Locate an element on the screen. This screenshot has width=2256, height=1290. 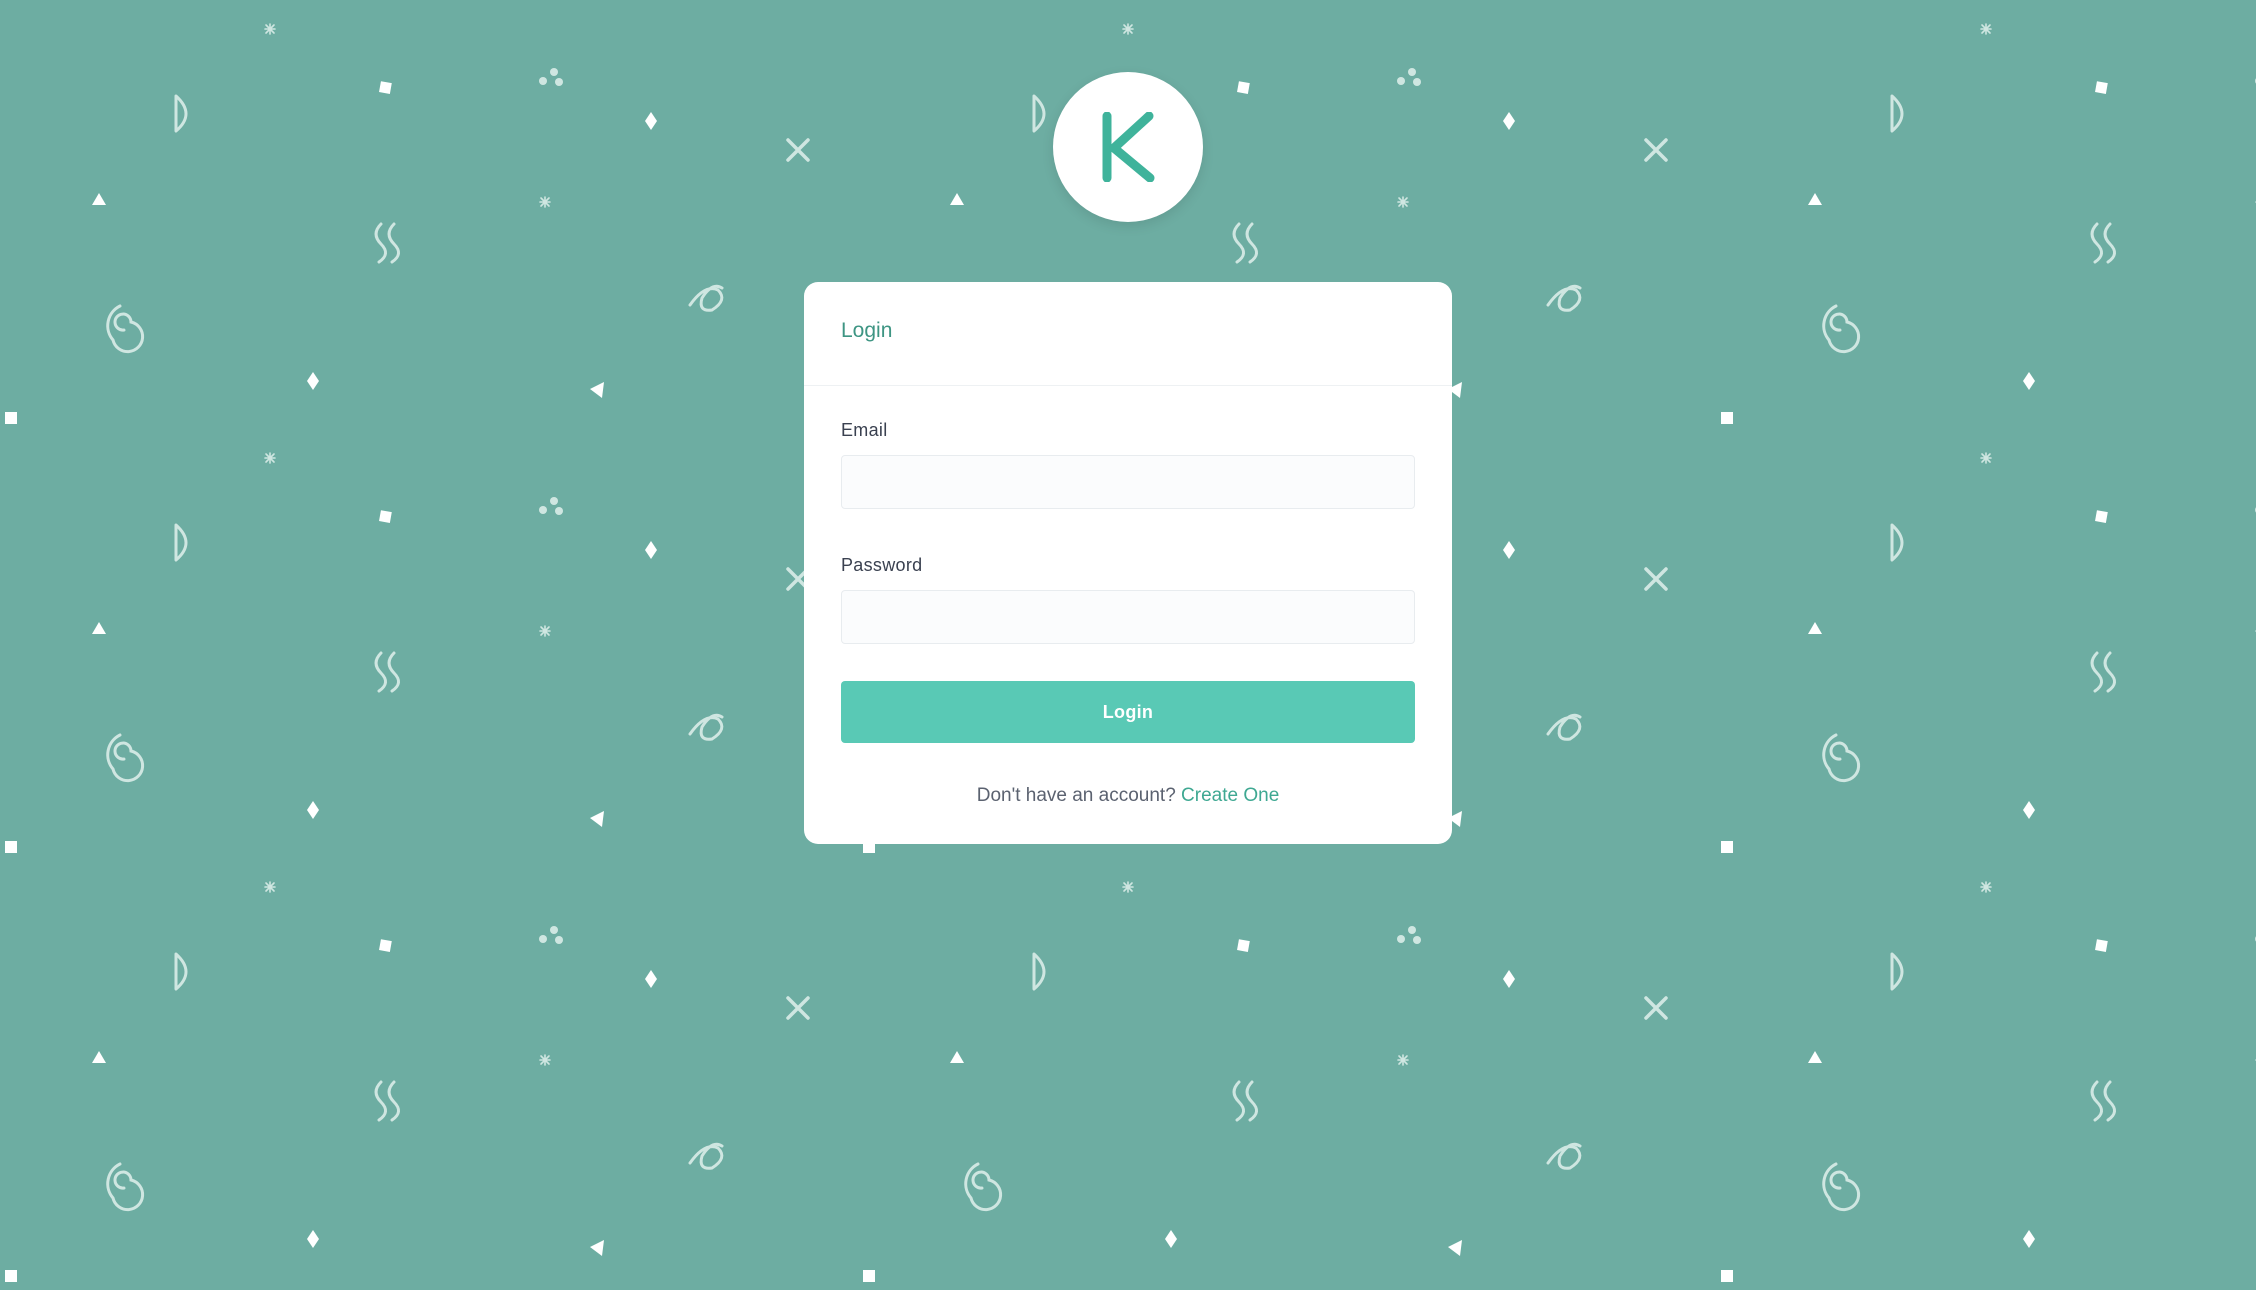
signup-prompt: Don't have an account? Create One is located at coordinates (1128, 796).